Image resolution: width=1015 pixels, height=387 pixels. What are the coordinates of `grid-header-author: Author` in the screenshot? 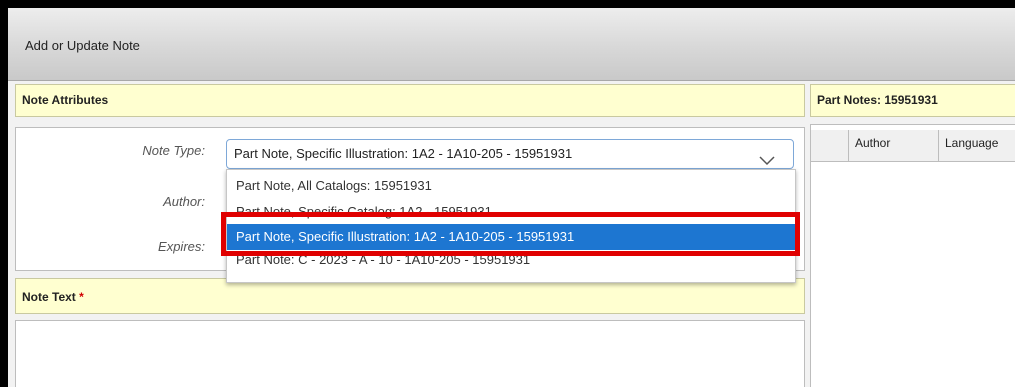 It's located at (894, 146).